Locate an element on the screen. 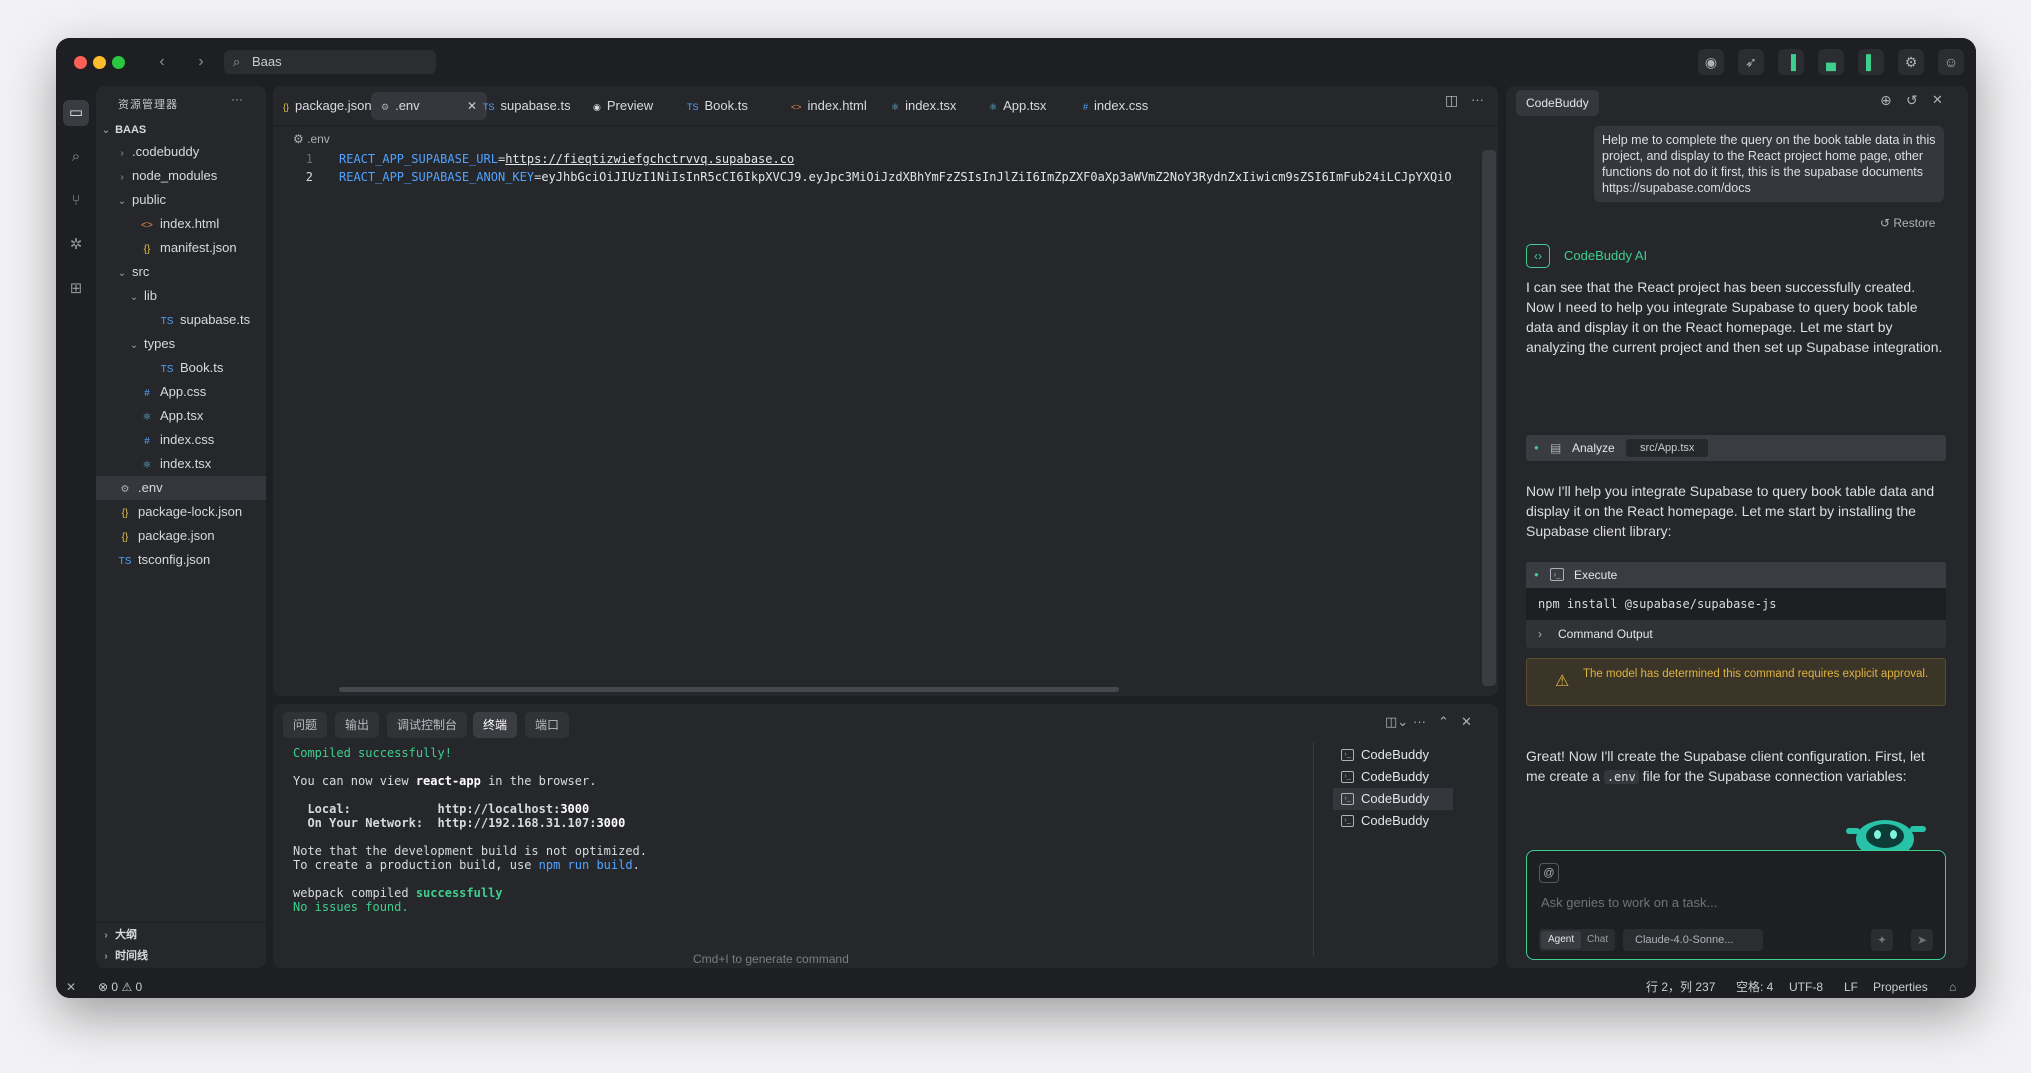 The height and width of the screenshot is (1073, 2031). encoding: UTF-8 is located at coordinates (1806, 987).